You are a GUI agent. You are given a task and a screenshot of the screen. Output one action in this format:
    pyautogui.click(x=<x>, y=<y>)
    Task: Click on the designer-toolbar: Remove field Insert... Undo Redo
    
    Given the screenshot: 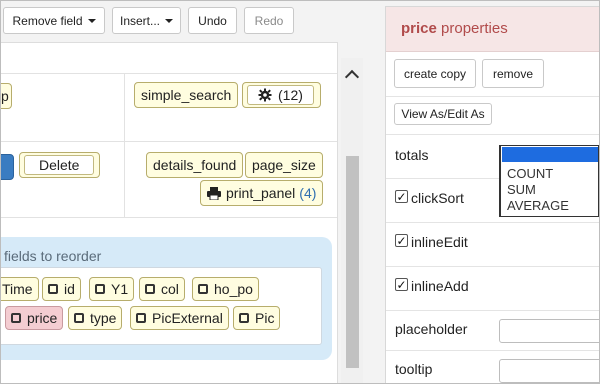 What is the action you would take?
    pyautogui.click(x=174, y=21)
    